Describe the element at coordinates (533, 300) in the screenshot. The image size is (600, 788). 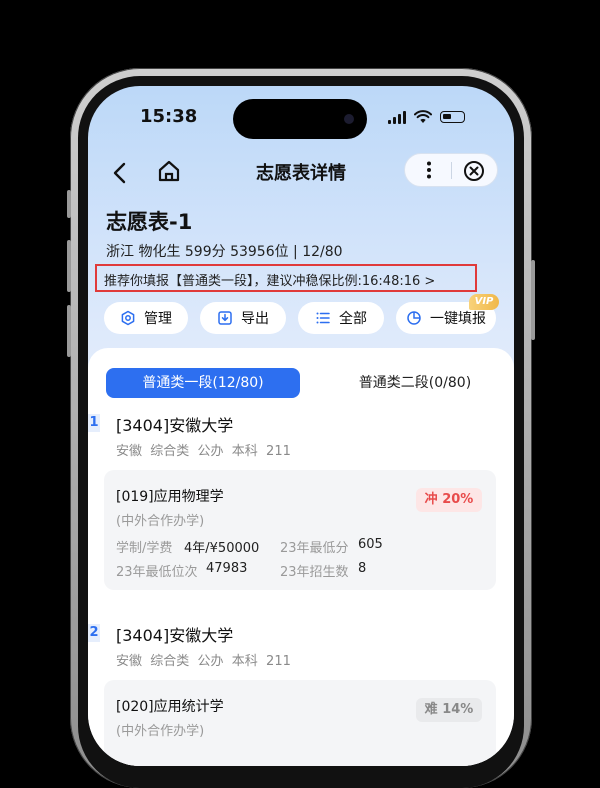
I see `power-button` at that location.